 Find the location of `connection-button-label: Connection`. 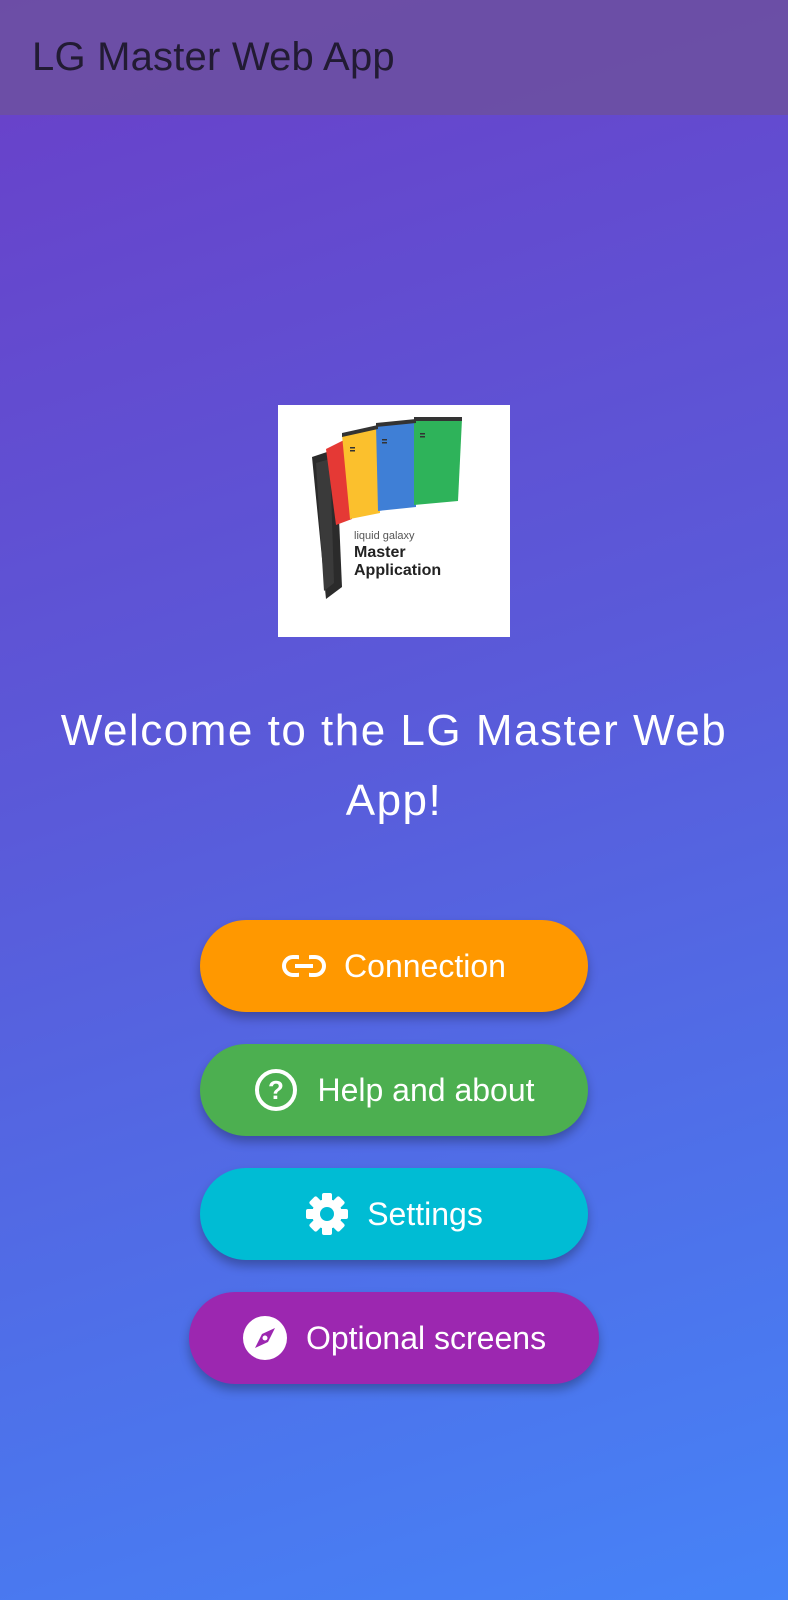

connection-button-label: Connection is located at coordinates (425, 965).